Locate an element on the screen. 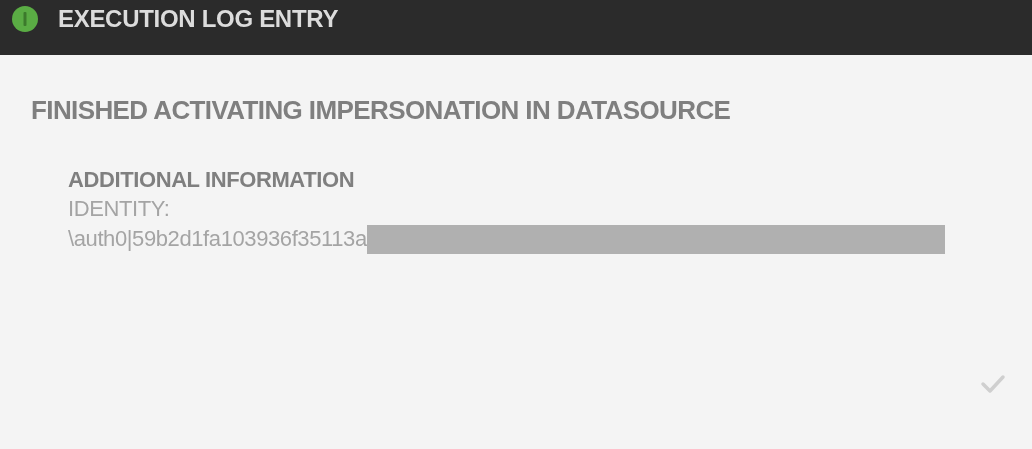 The image size is (1032, 449). details-heading: ADDITIONAL INFORMATION is located at coordinates (212, 180).